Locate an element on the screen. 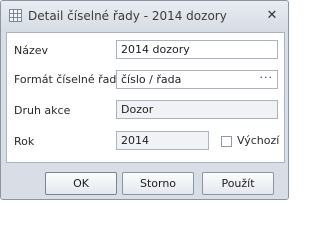 This screenshot has height=240, width=320. year-label: Rok is located at coordinates (24, 141).